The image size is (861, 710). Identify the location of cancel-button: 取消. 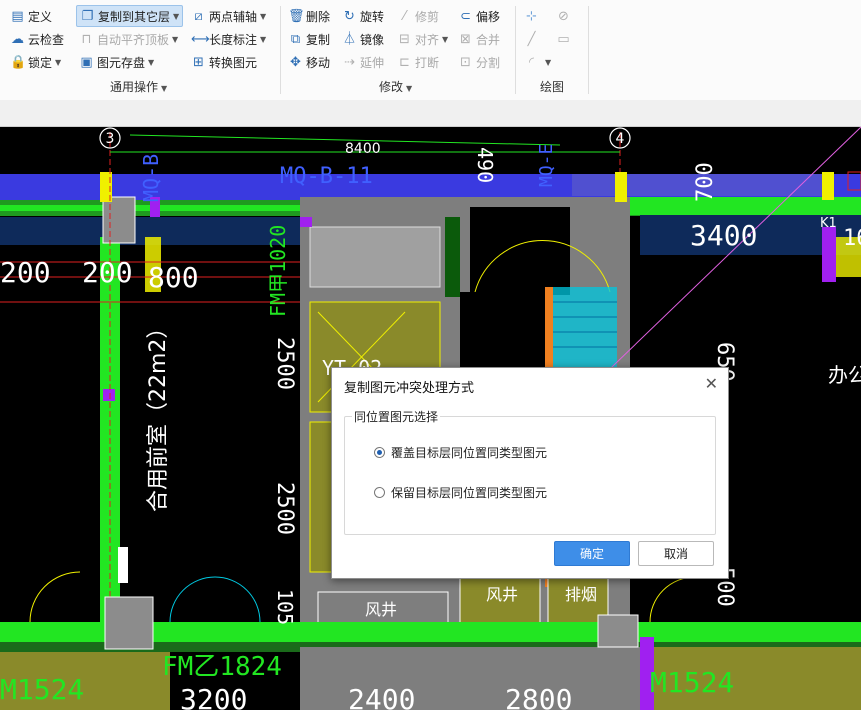
(676, 553).